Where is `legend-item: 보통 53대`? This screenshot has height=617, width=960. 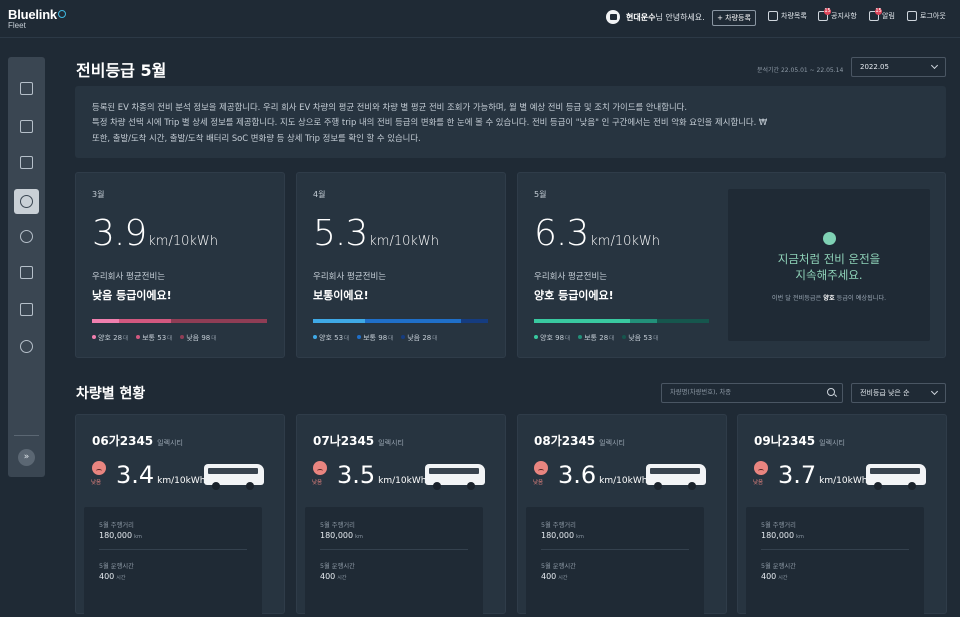
legend-item: 보통 53대 is located at coordinates (154, 338).